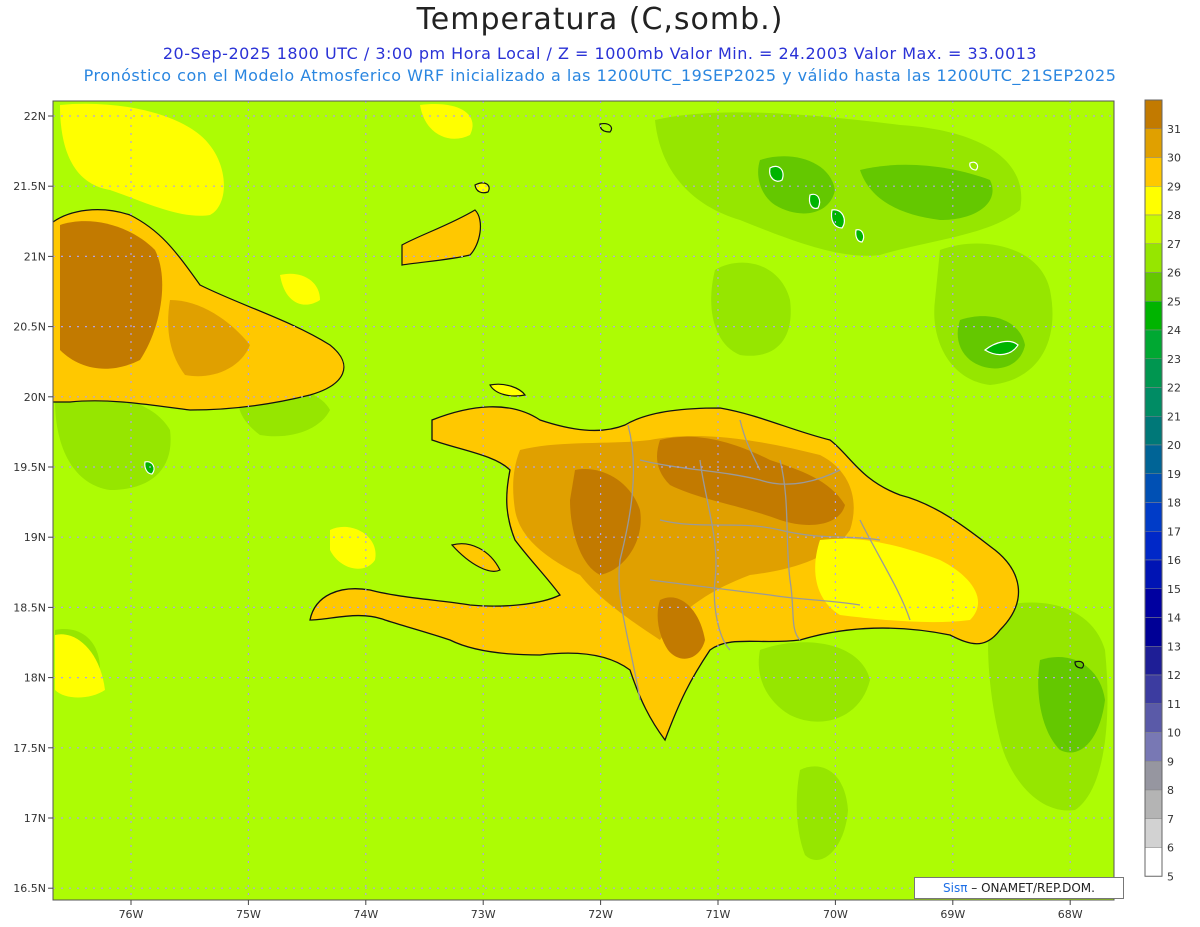  Describe the element at coordinates (1174, 301) in the screenshot. I see `colorbar-label: 25` at that location.